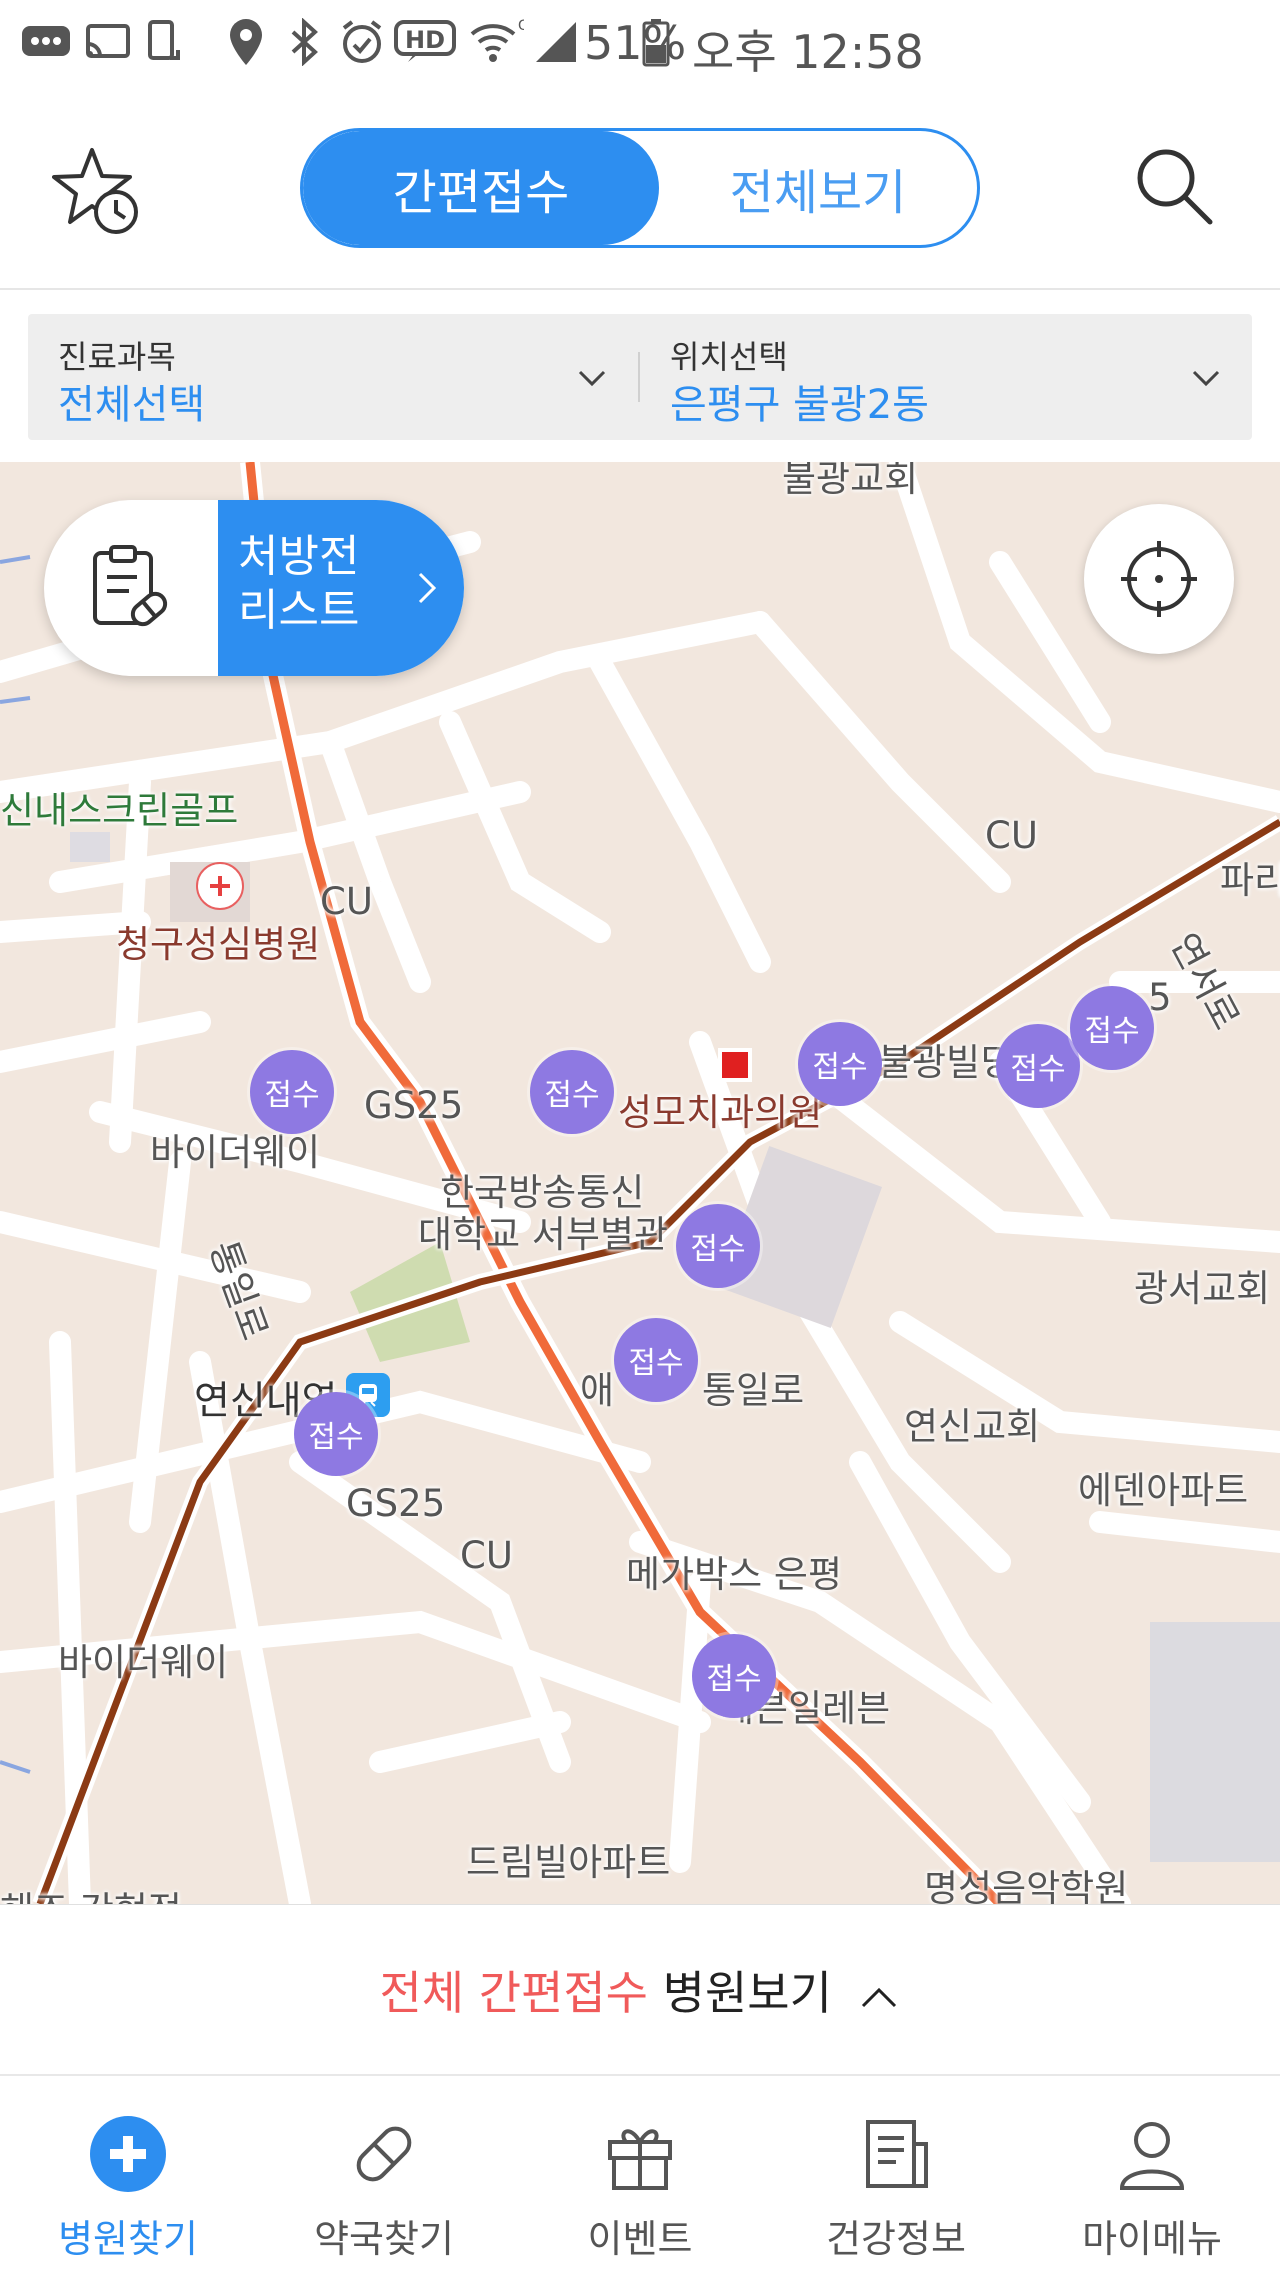  I want to click on map-label: 메가박스 은평, so click(734, 1574).